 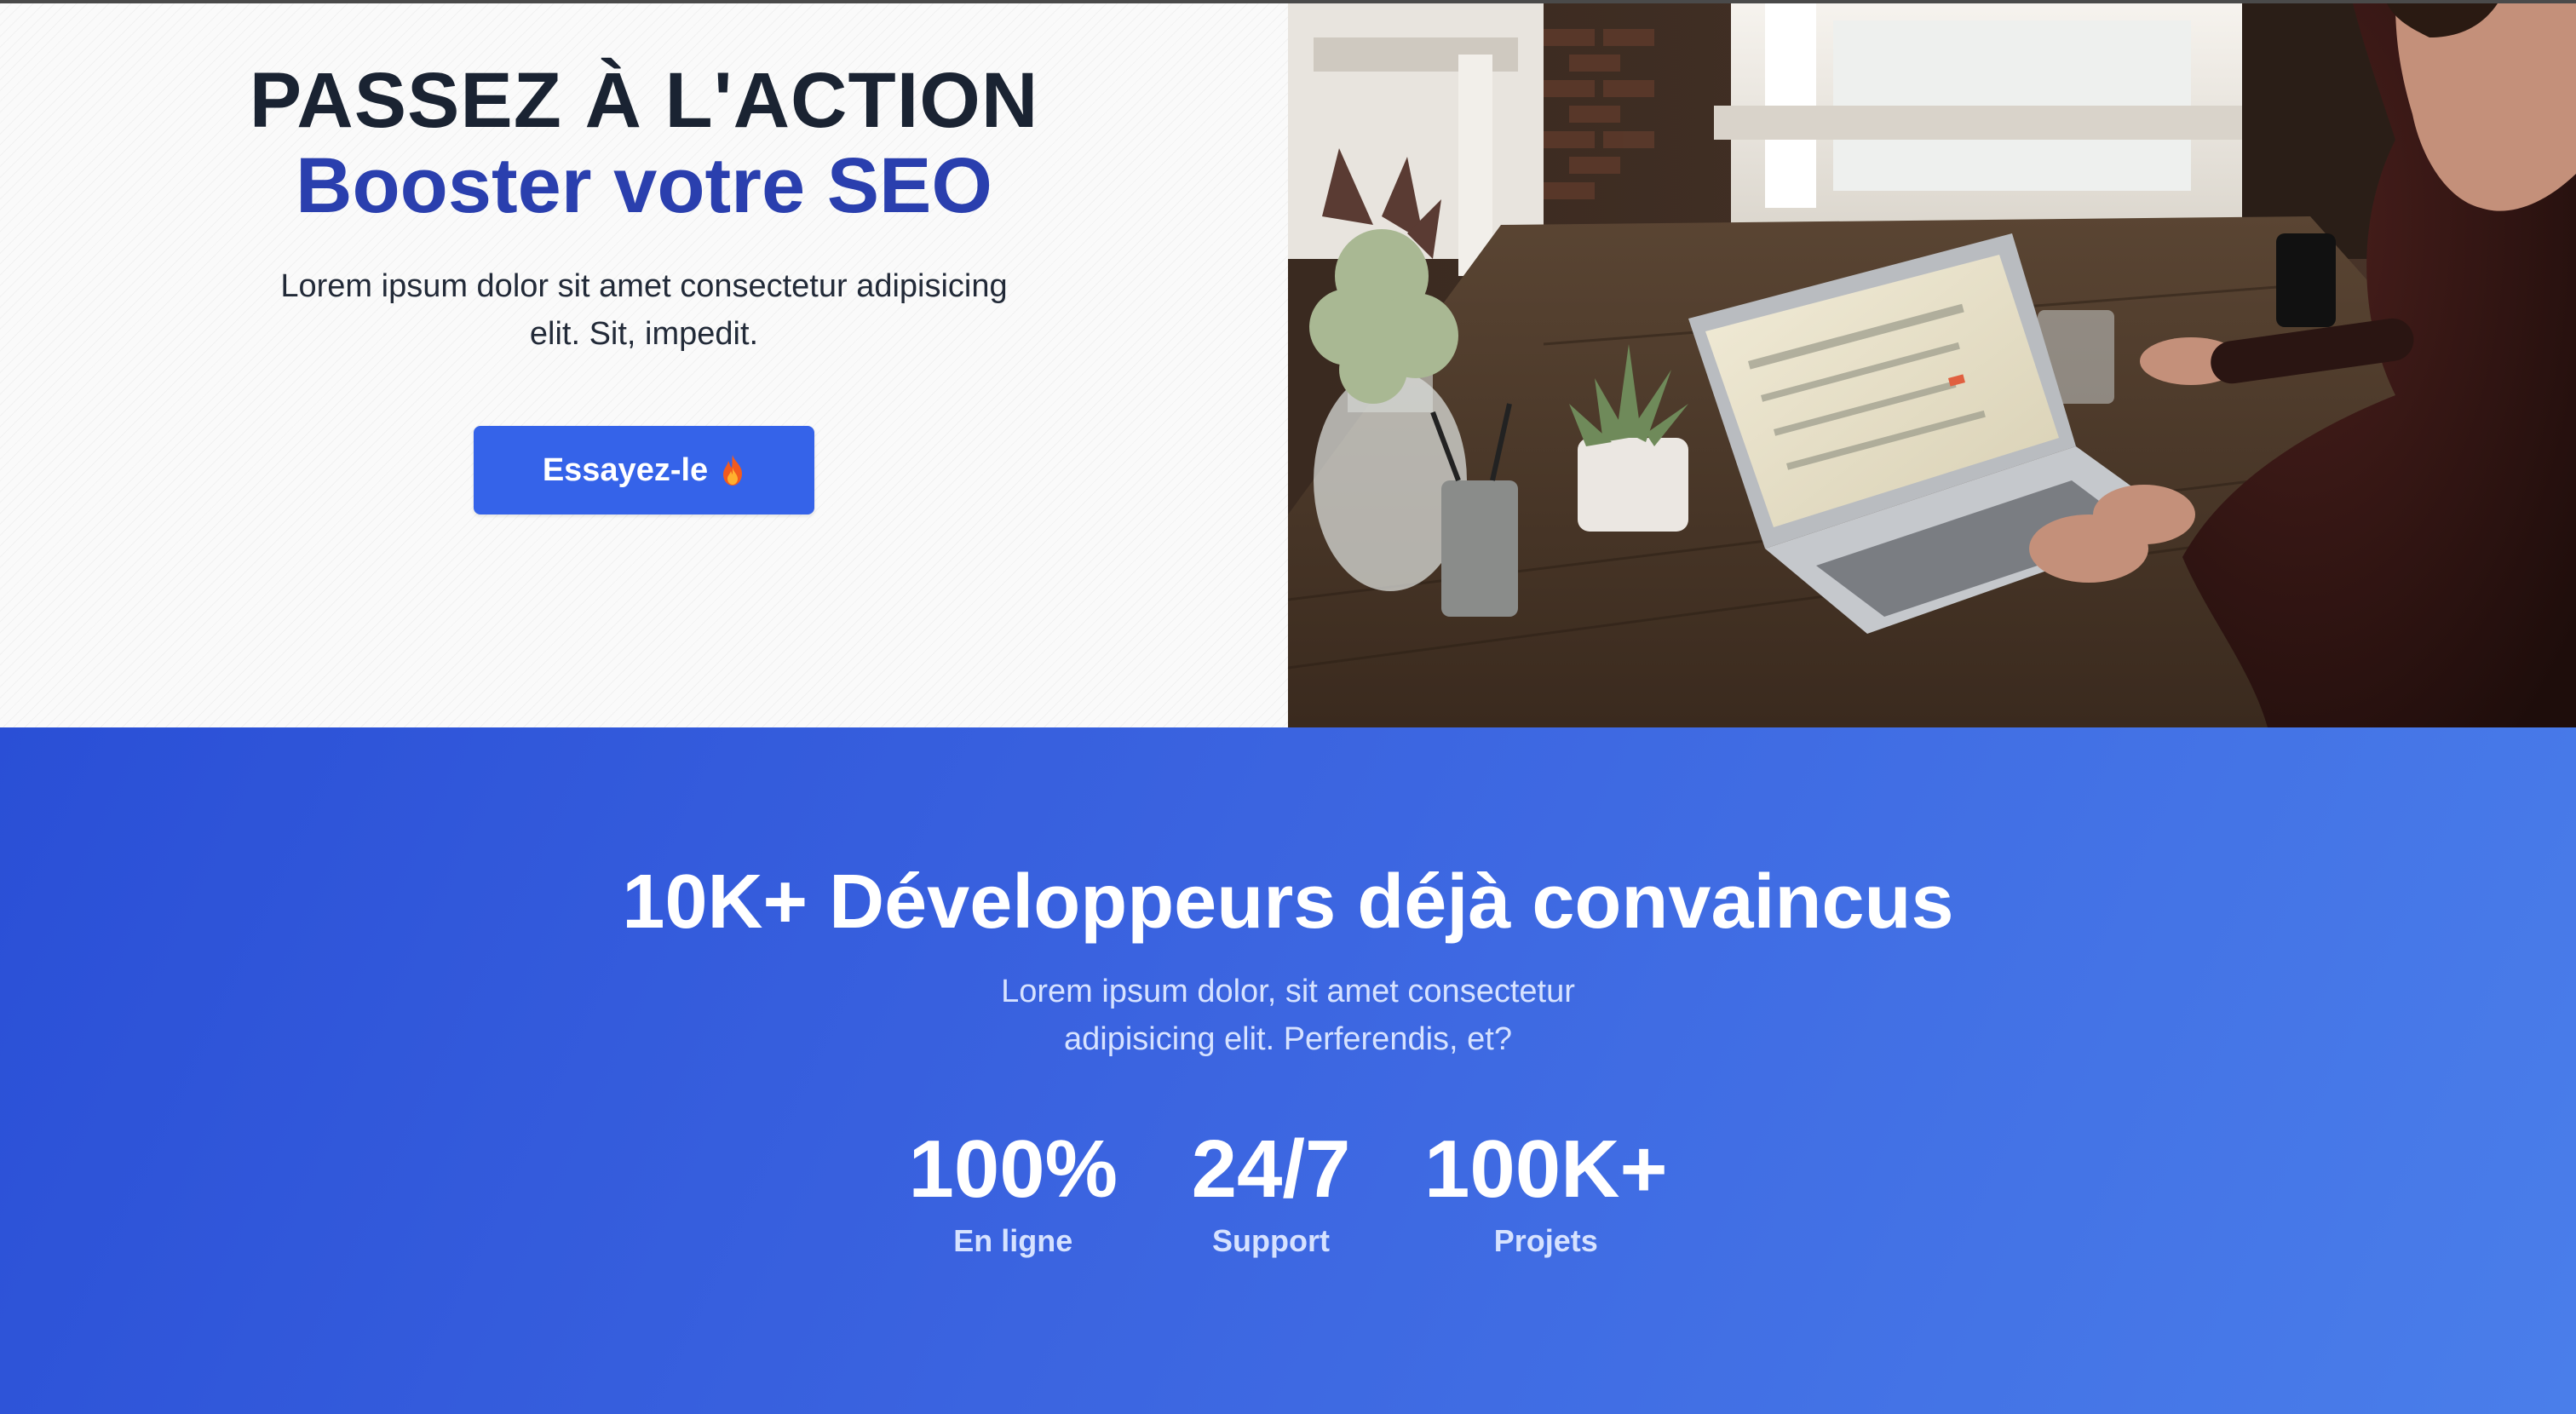 What do you see at coordinates (626, 469) in the screenshot?
I see `try-it-button-label: Essayez-le` at bounding box center [626, 469].